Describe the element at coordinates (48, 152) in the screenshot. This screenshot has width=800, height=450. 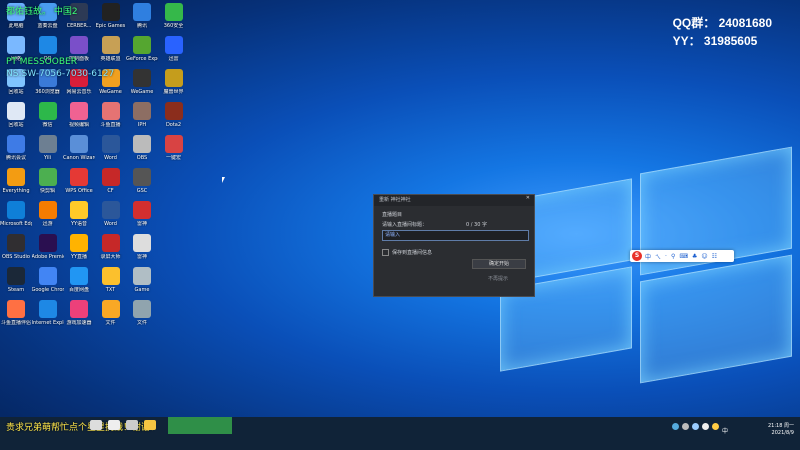
I see `desktop-icon: Yili` at that location.